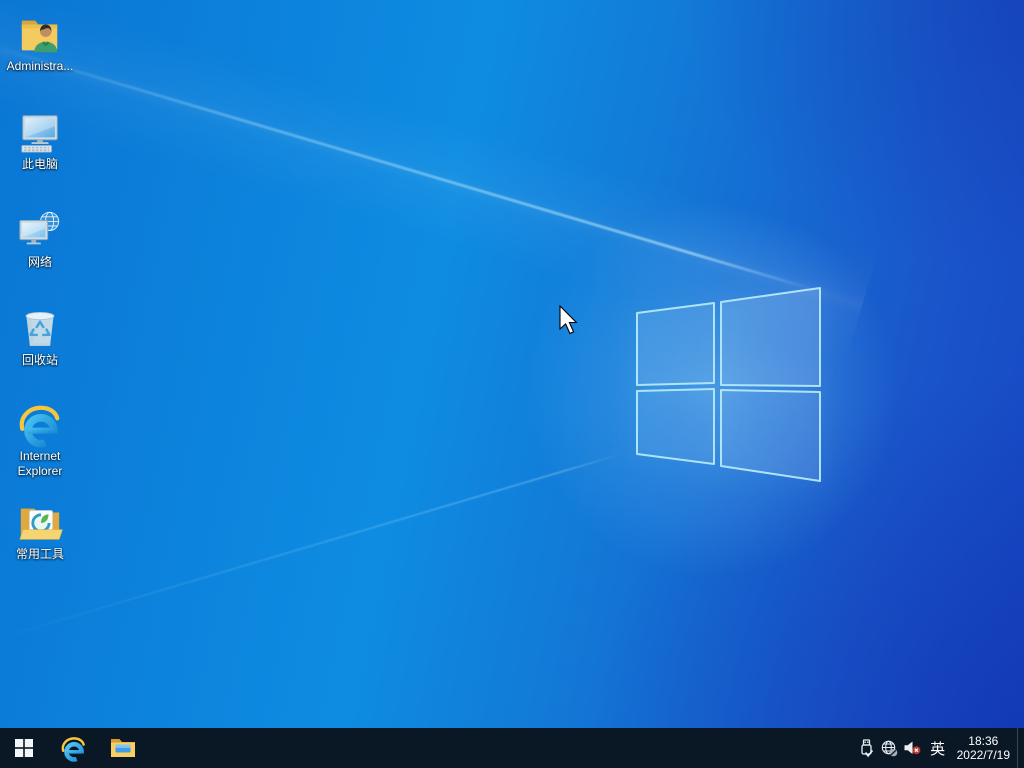 This screenshot has width=1024, height=768. I want to click on mouse-cursor, so click(568, 320).